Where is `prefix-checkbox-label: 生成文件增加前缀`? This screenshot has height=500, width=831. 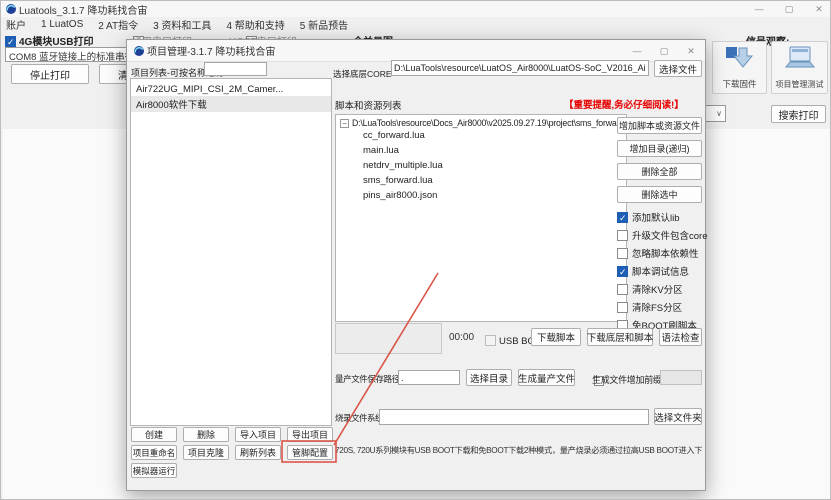 prefix-checkbox-label: 生成文件增加前缀 is located at coordinates (627, 380).